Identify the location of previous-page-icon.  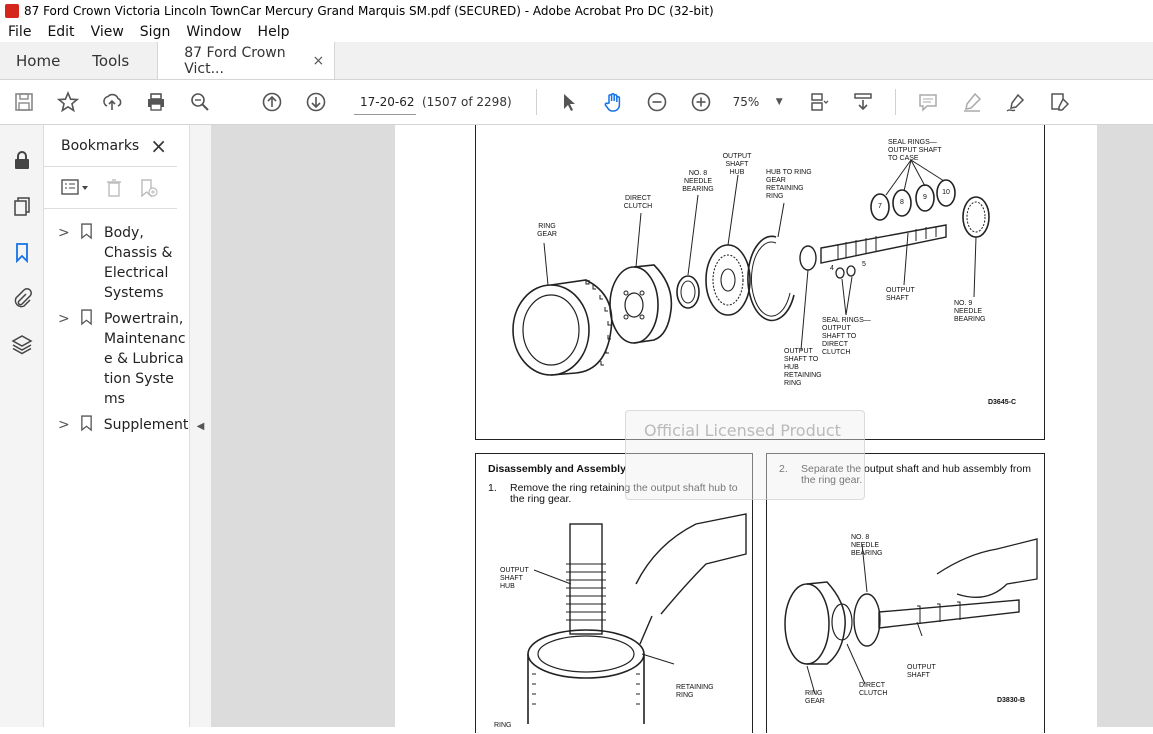
(272, 102).